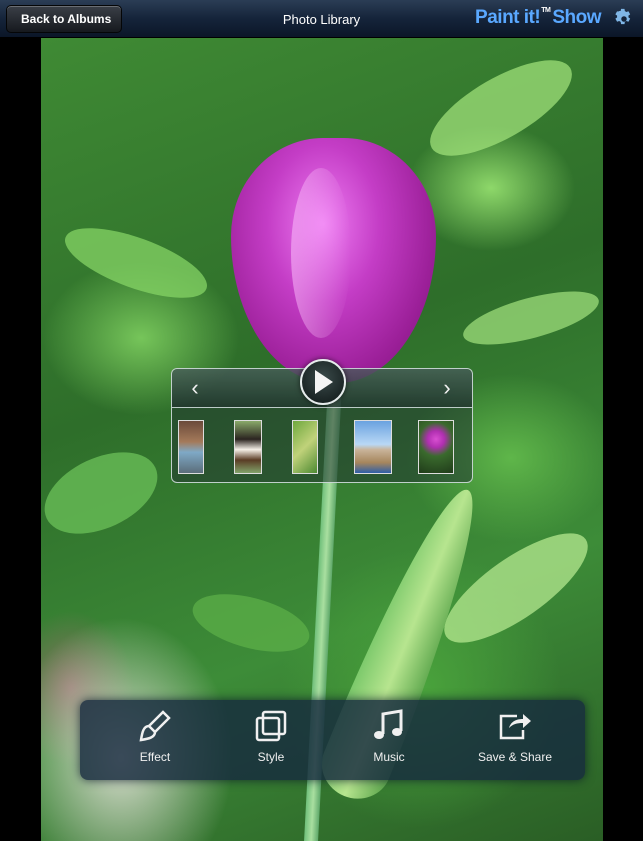  Describe the element at coordinates (271, 726) in the screenshot. I see `layers-icon` at that location.